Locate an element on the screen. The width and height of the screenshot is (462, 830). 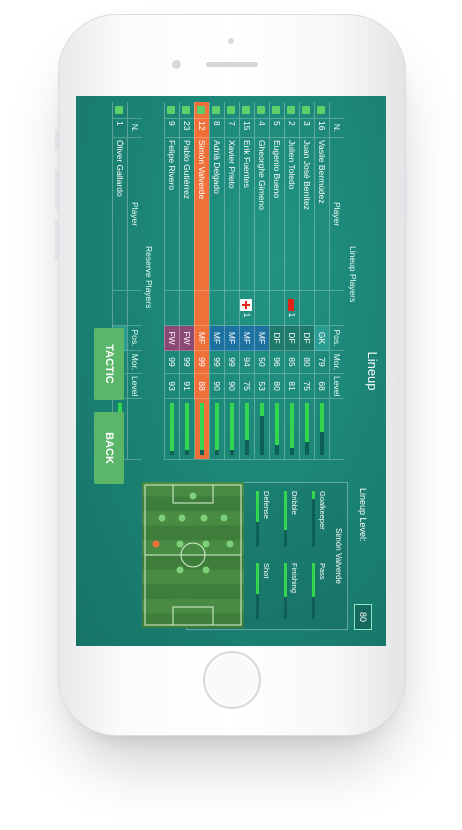
player-name: Felipe Rivero is located at coordinates (172, 214).